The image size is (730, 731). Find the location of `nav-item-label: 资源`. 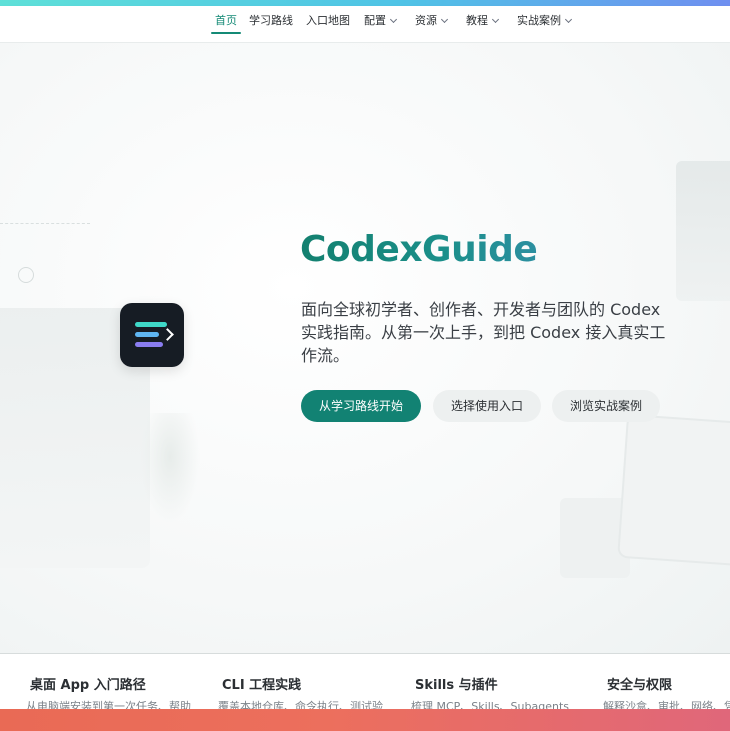

nav-item-label: 资源 is located at coordinates (426, 20).